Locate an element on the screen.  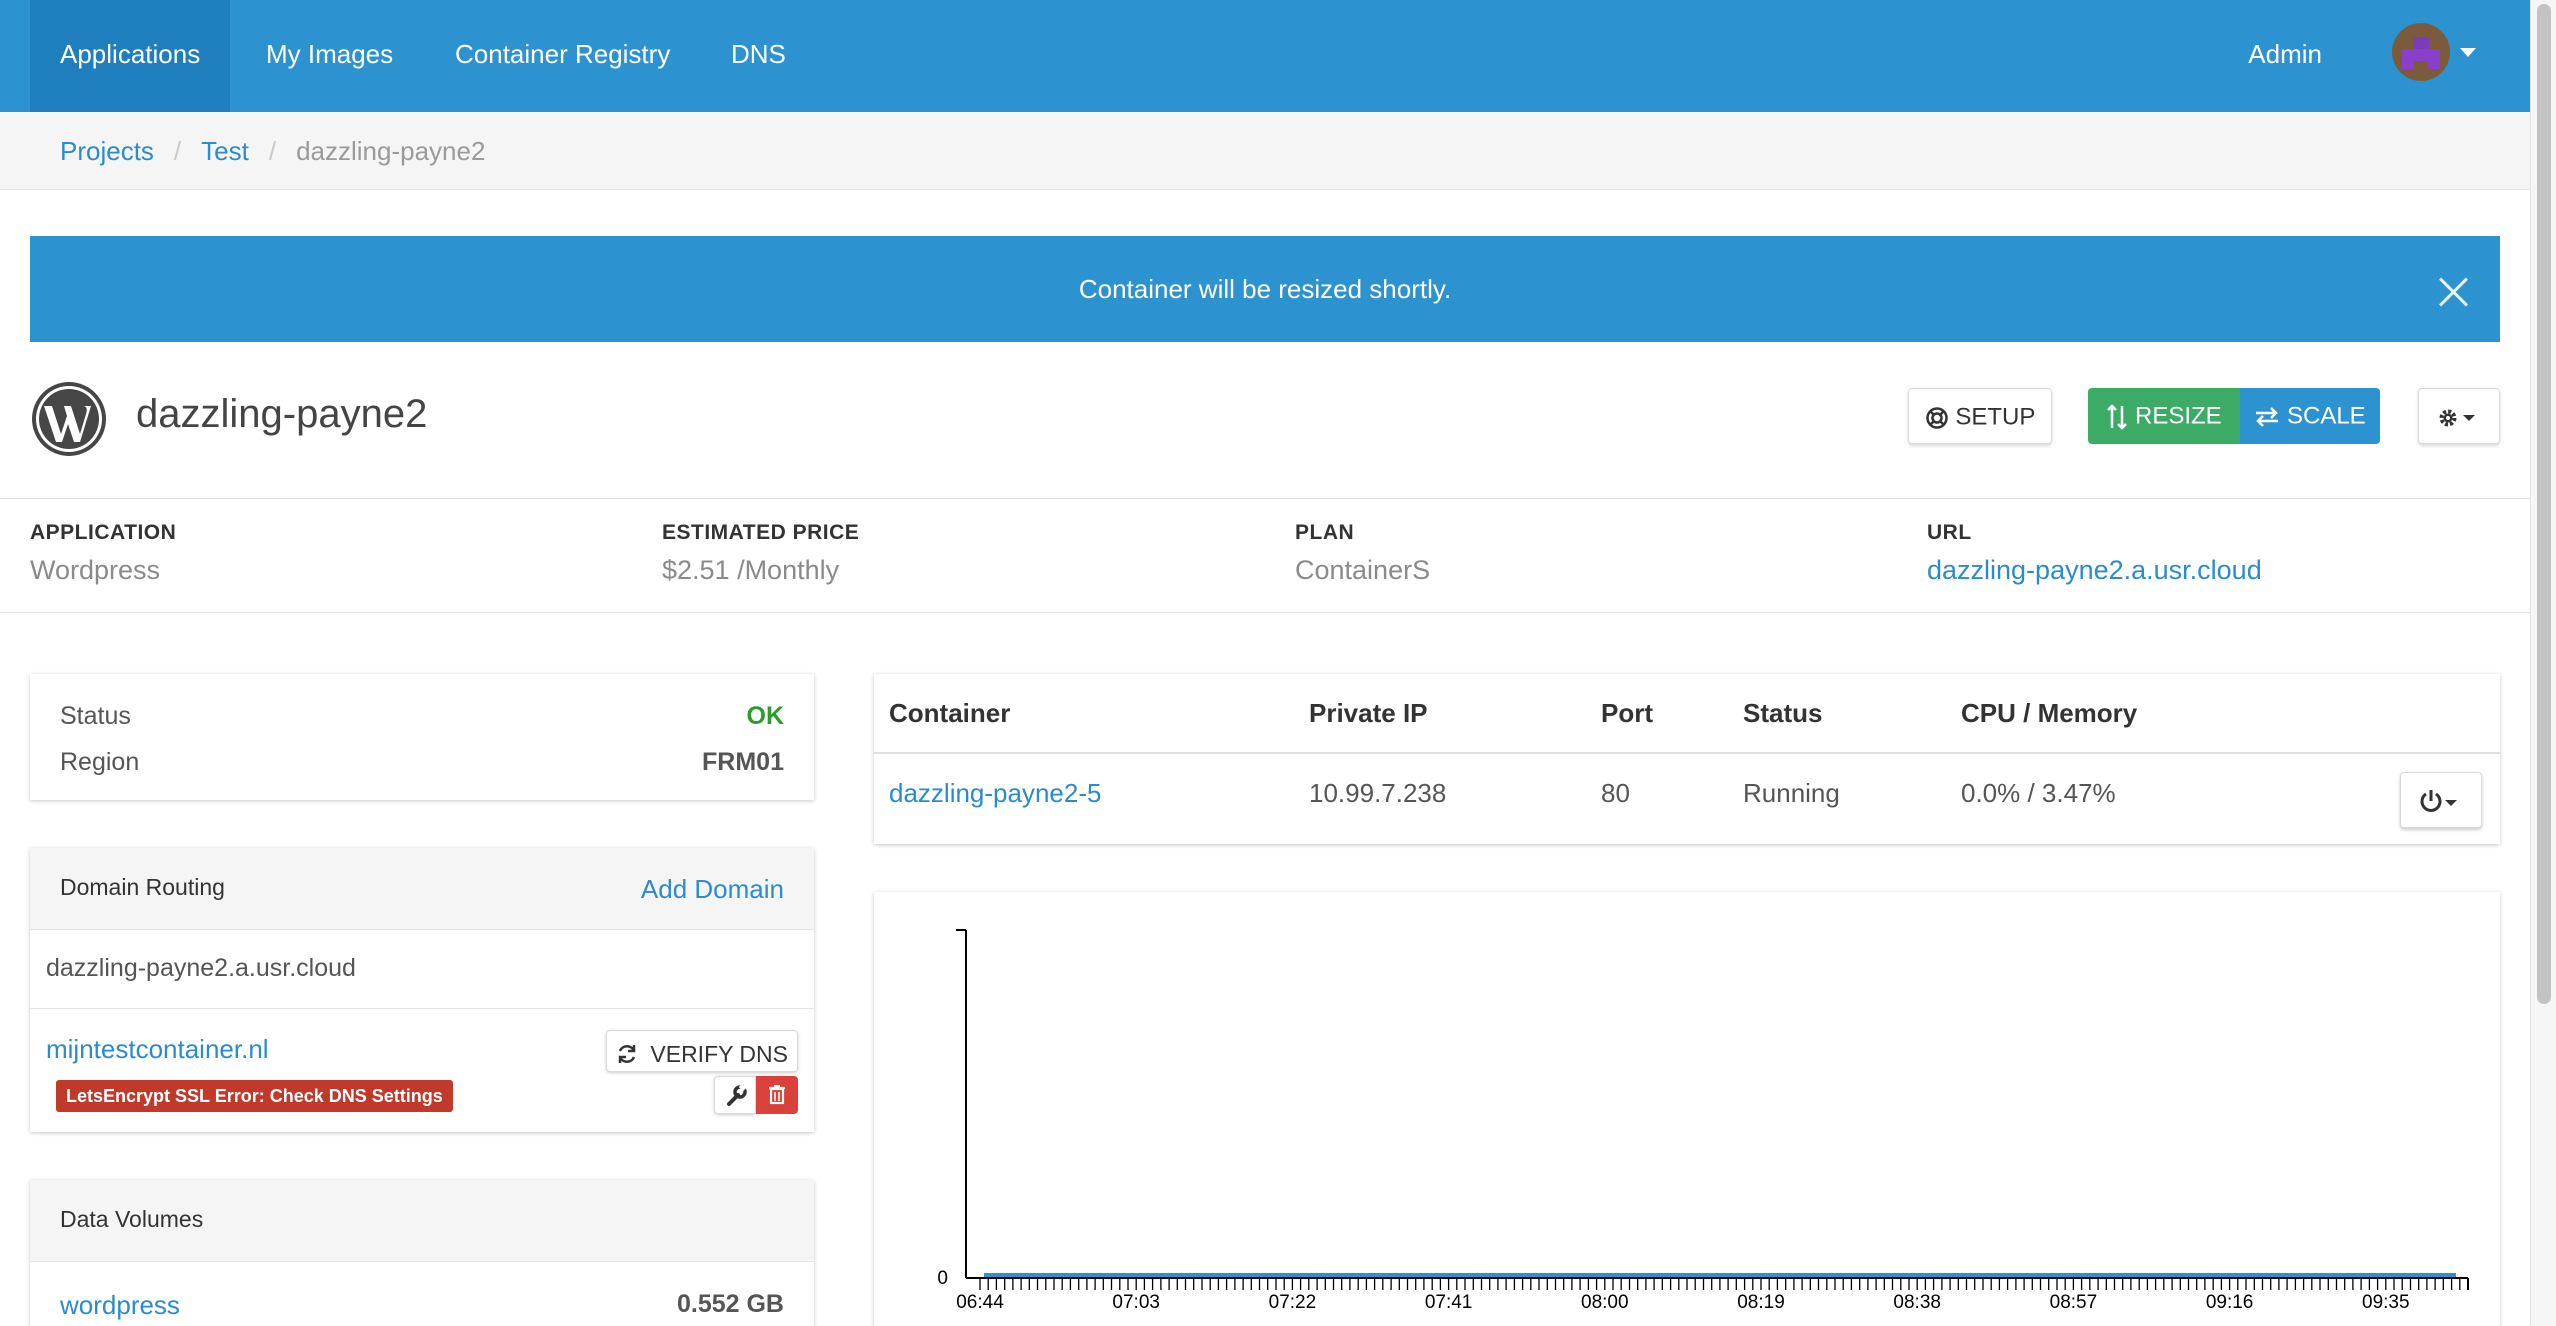
status-label: Status is located at coordinates (95, 716).